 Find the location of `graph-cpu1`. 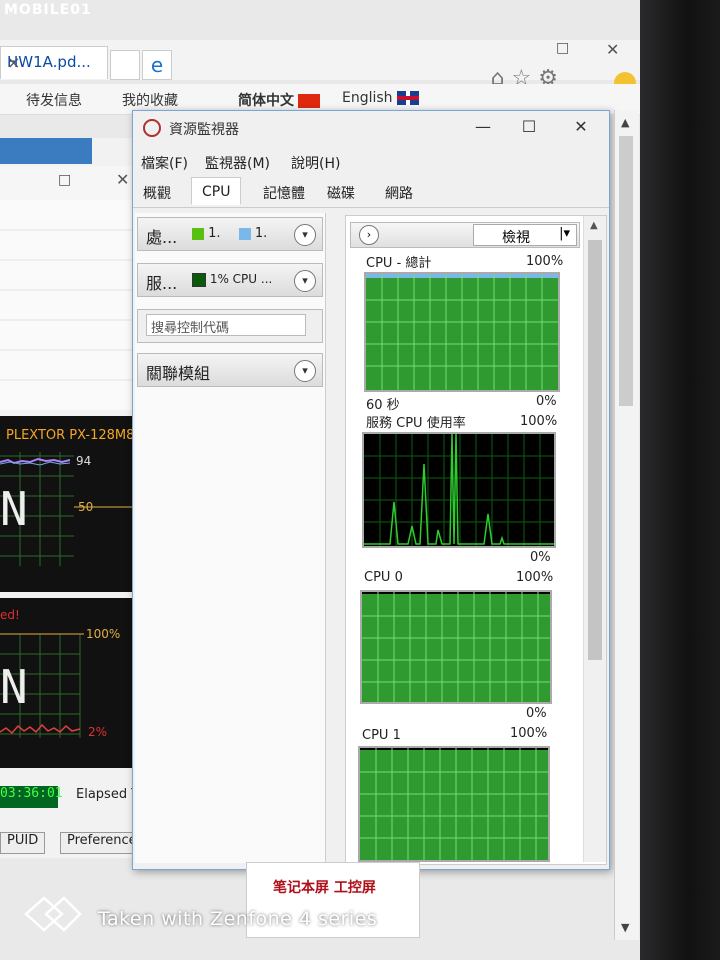

graph-cpu1 is located at coordinates (454, 804).